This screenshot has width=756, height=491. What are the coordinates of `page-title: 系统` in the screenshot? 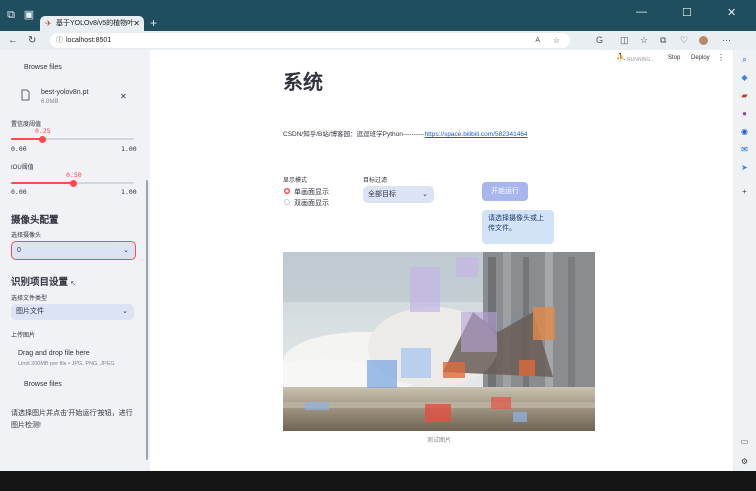 It's located at (303, 83).